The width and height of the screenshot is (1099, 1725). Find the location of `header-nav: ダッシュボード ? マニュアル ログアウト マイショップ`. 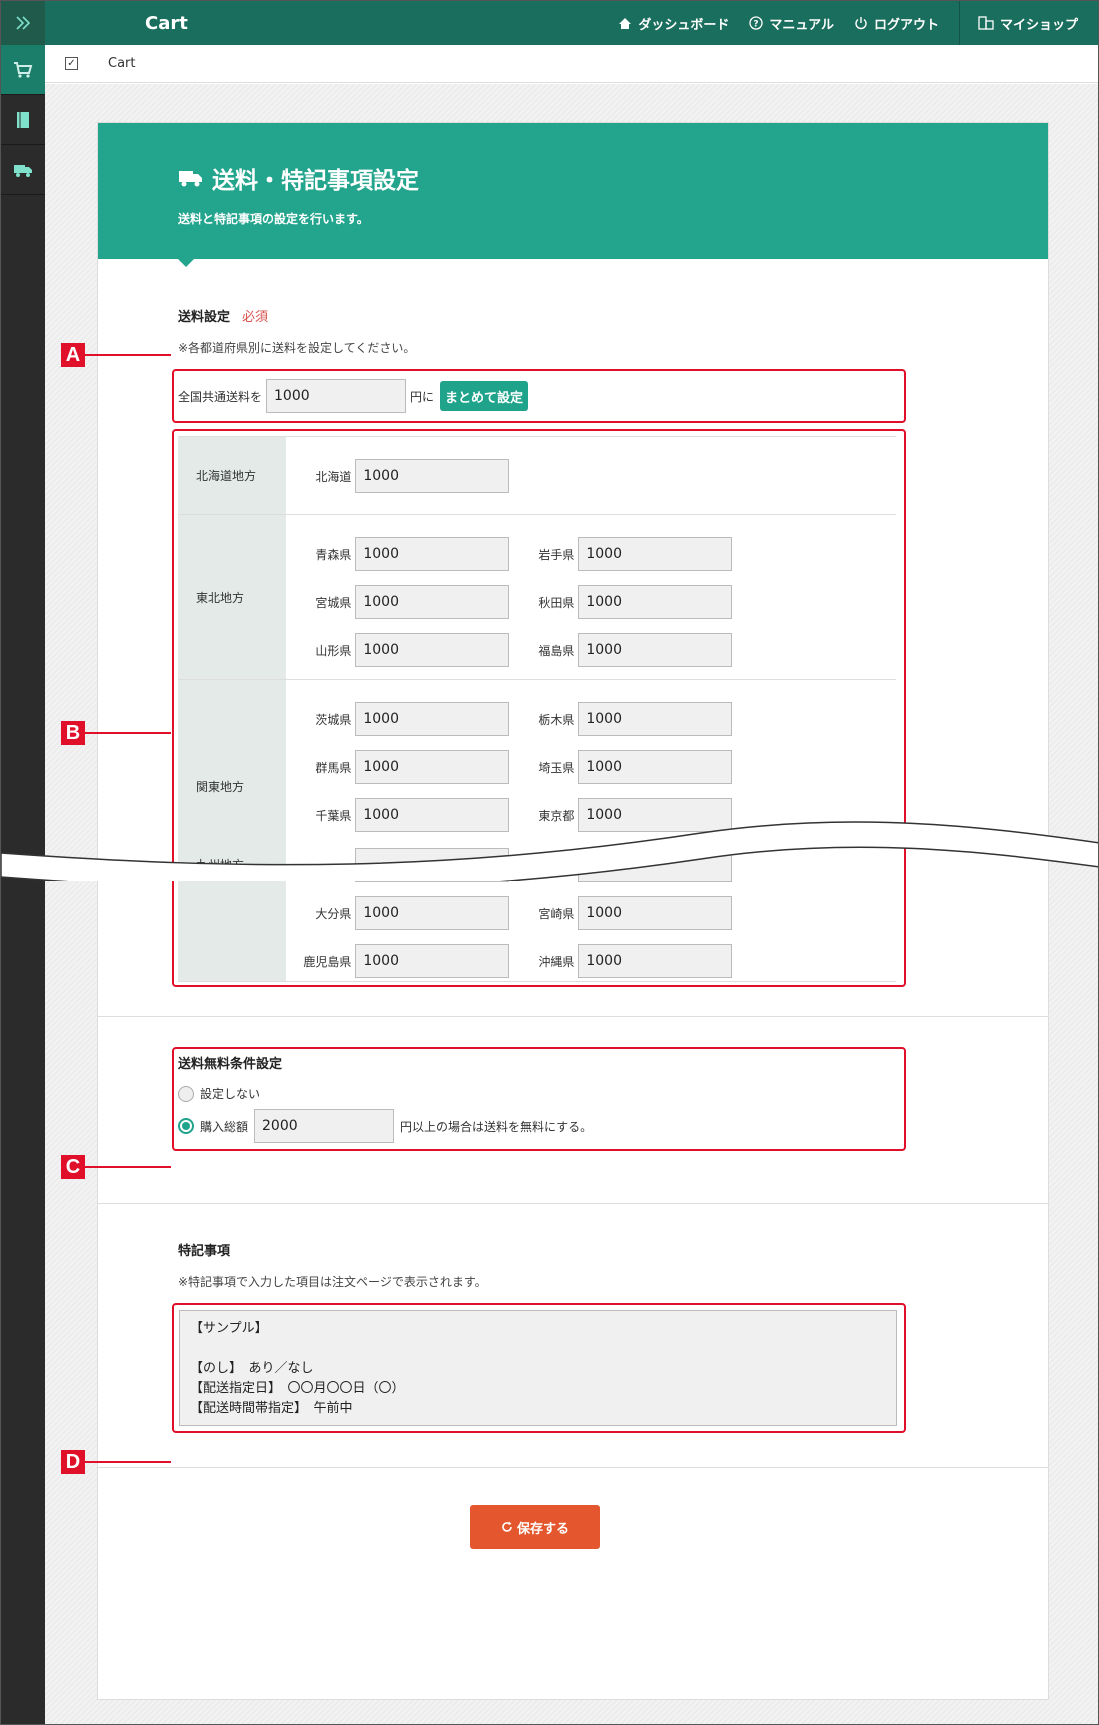

header-nav: ダッシュボード ? マニュアル ログアウト マイショップ is located at coordinates (858, 23).